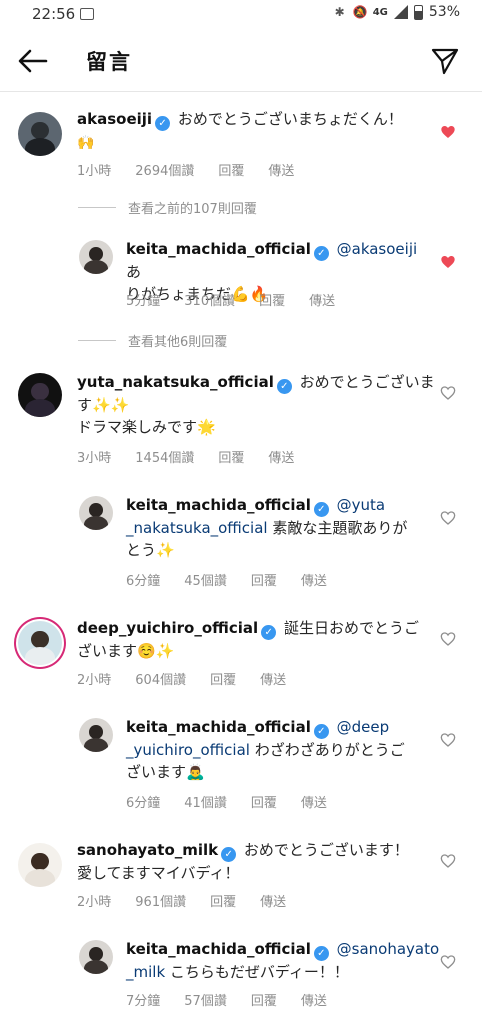 The image size is (482, 1024). What do you see at coordinates (377, 249) in the screenshot?
I see `mention-link: @akasoeiji` at bounding box center [377, 249].